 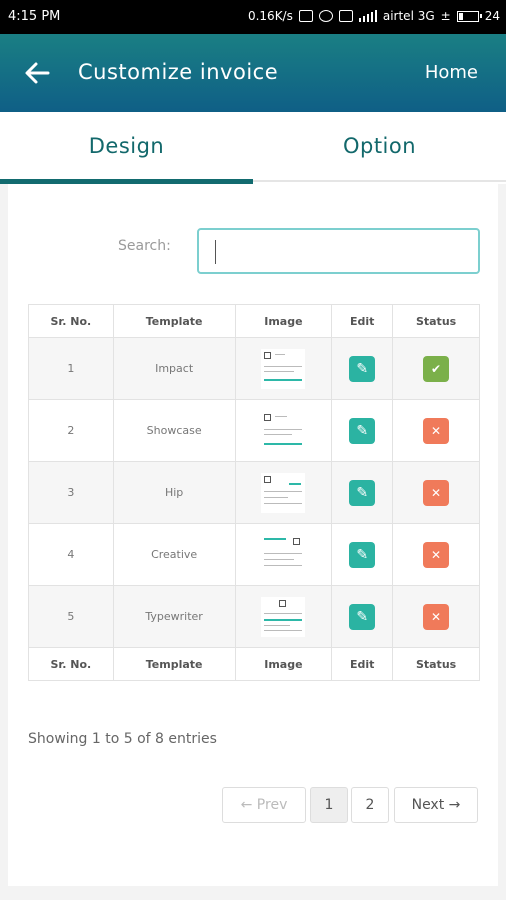 I want to click on tab-bar: Design Option, so click(x=253, y=148).